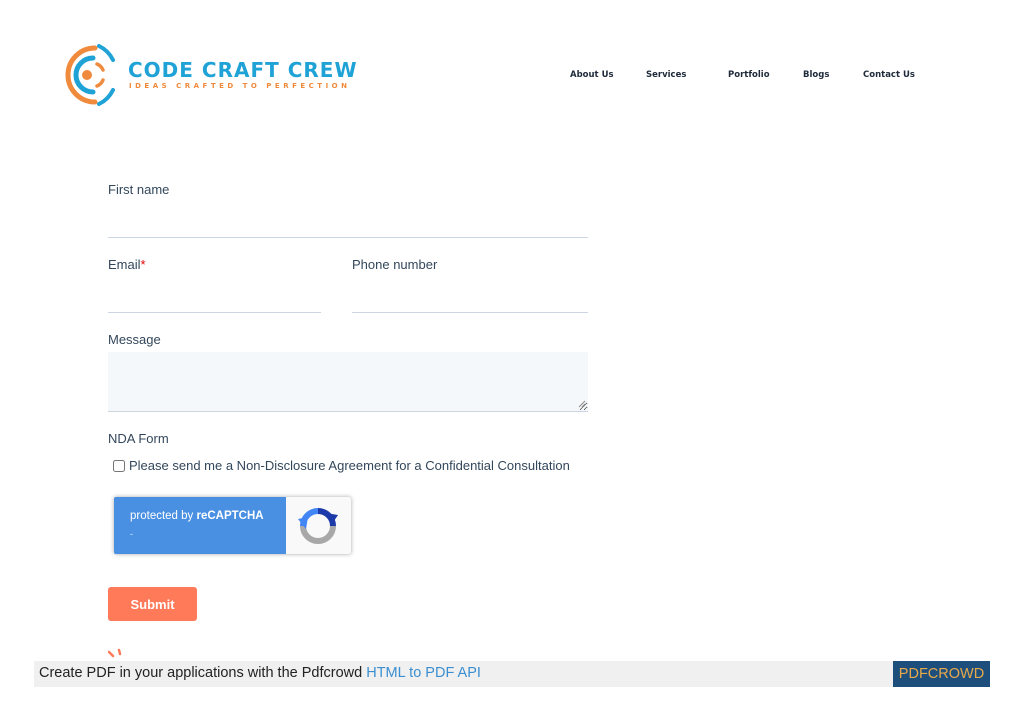  What do you see at coordinates (243, 70) in the screenshot?
I see `brand-name: CODE CRAFT CREW` at bounding box center [243, 70].